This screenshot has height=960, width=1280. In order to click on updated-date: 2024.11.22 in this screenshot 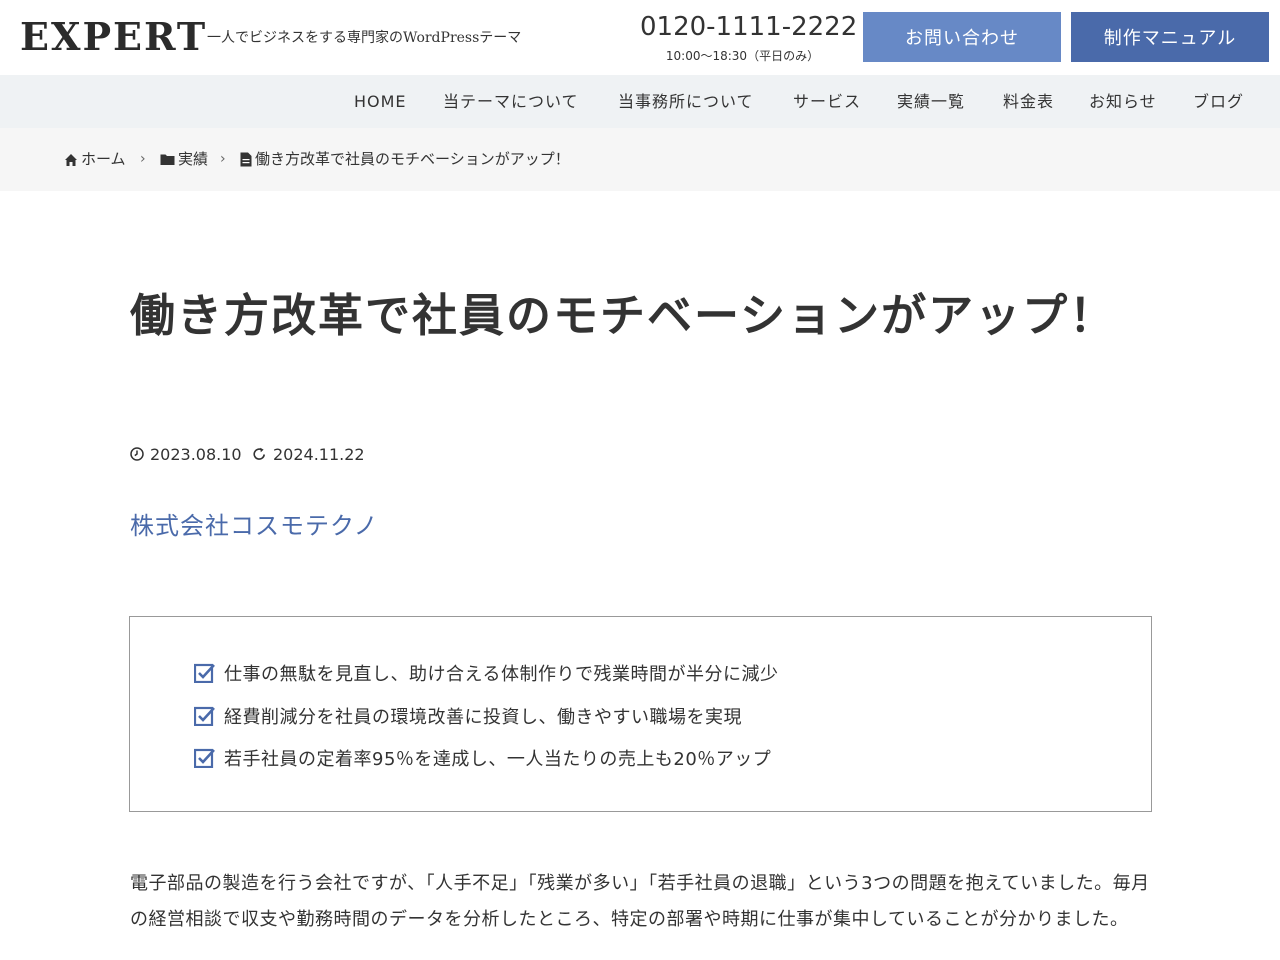, I will do `click(308, 454)`.